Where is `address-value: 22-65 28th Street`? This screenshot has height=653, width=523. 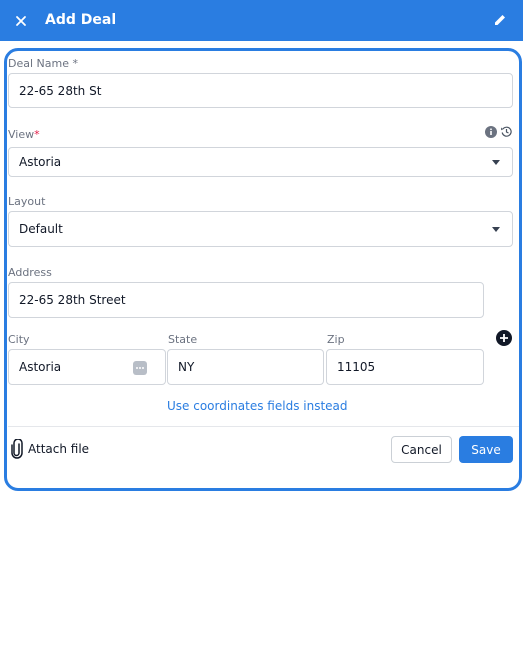
address-value: 22-65 28th Street is located at coordinates (72, 300).